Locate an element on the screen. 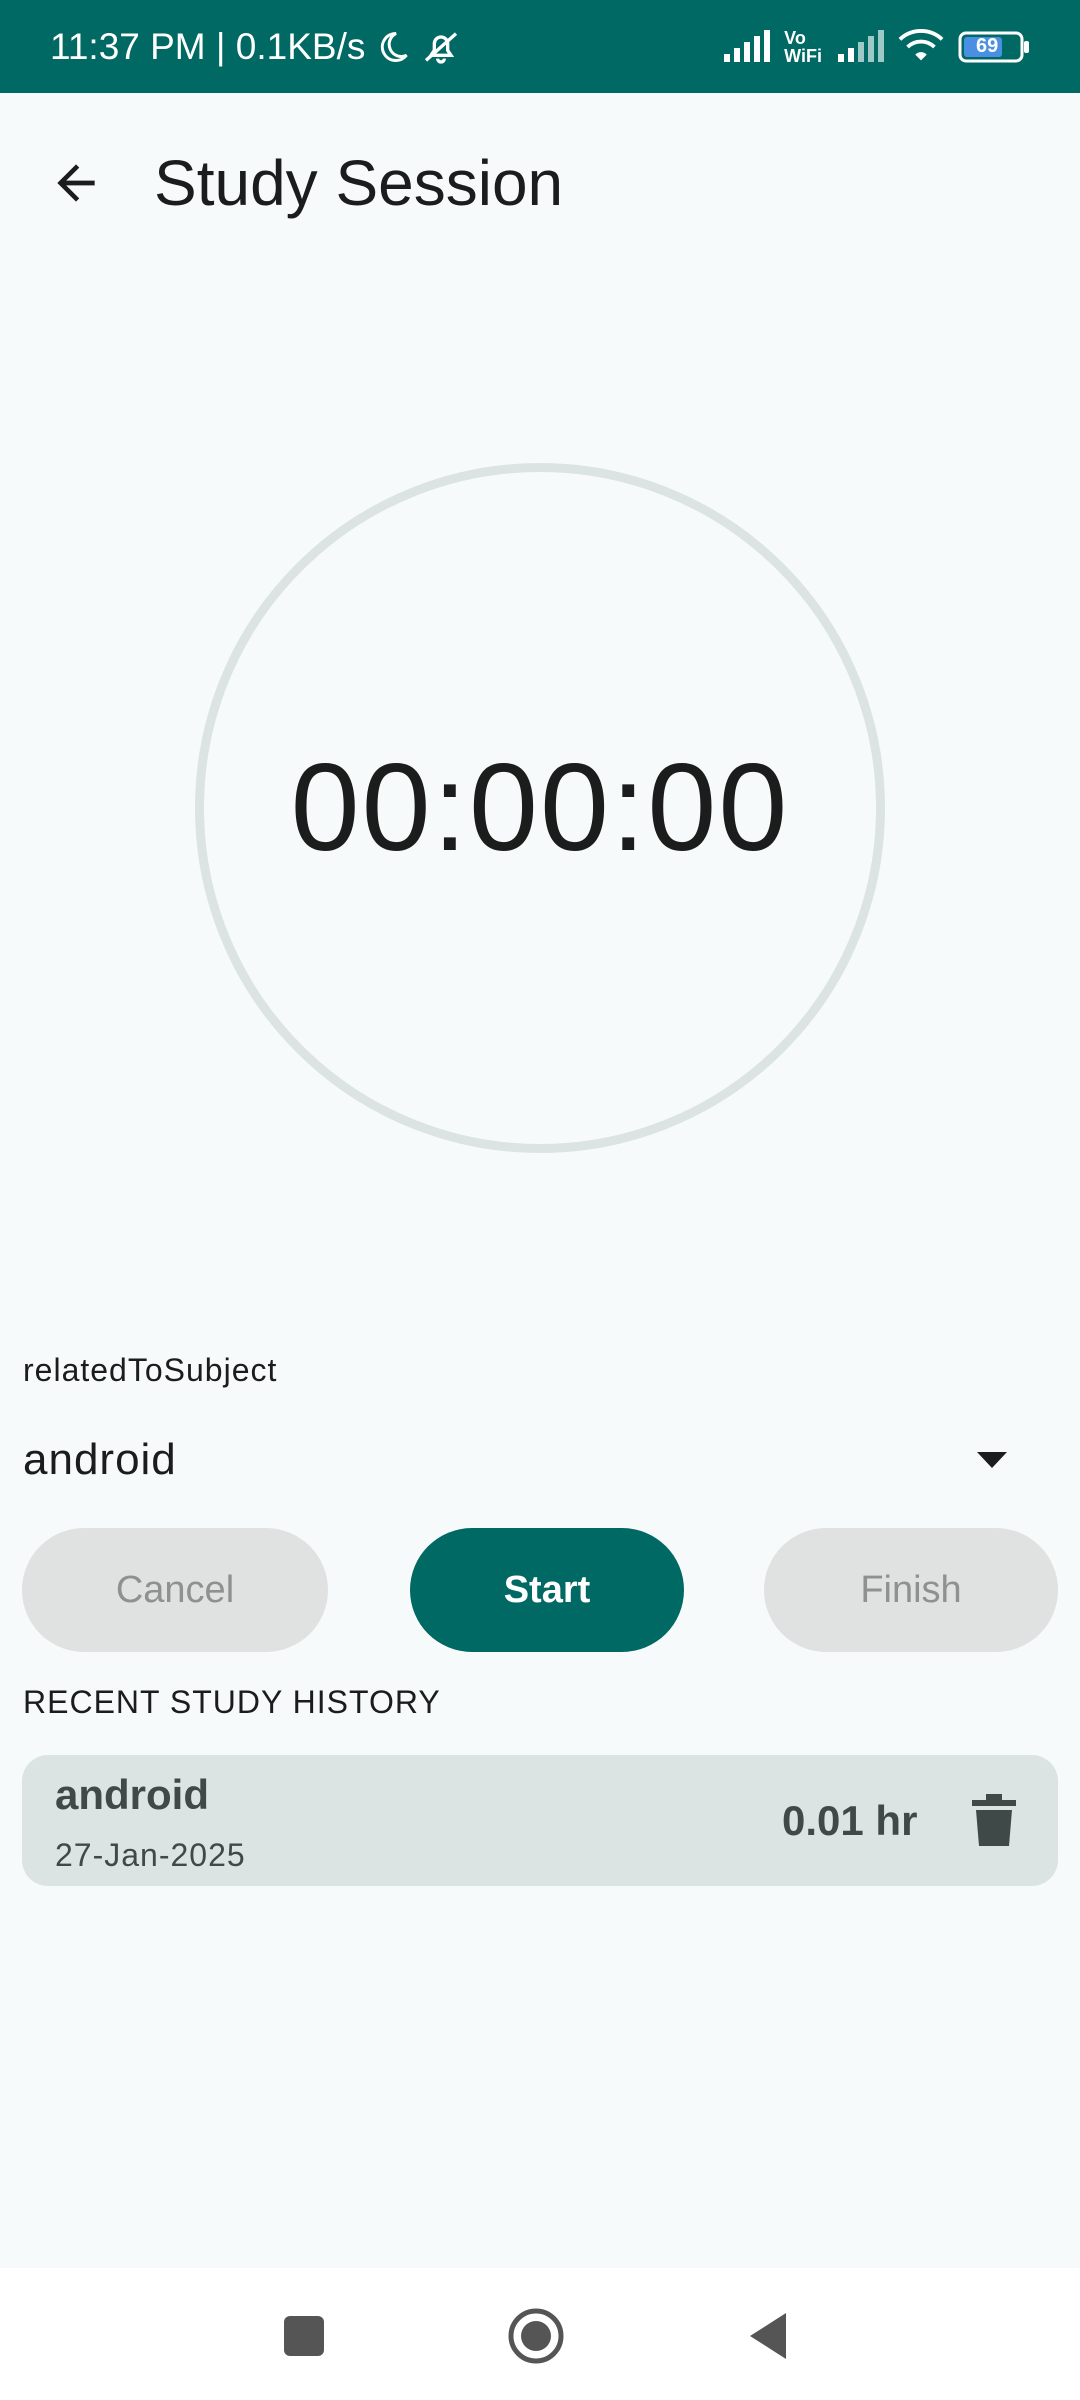  history-item-subject: android is located at coordinates (132, 1794).